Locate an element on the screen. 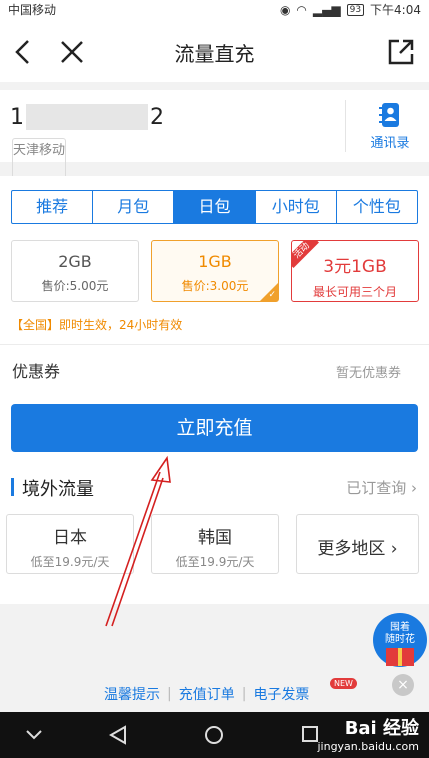  section-accent is located at coordinates (12, 487).